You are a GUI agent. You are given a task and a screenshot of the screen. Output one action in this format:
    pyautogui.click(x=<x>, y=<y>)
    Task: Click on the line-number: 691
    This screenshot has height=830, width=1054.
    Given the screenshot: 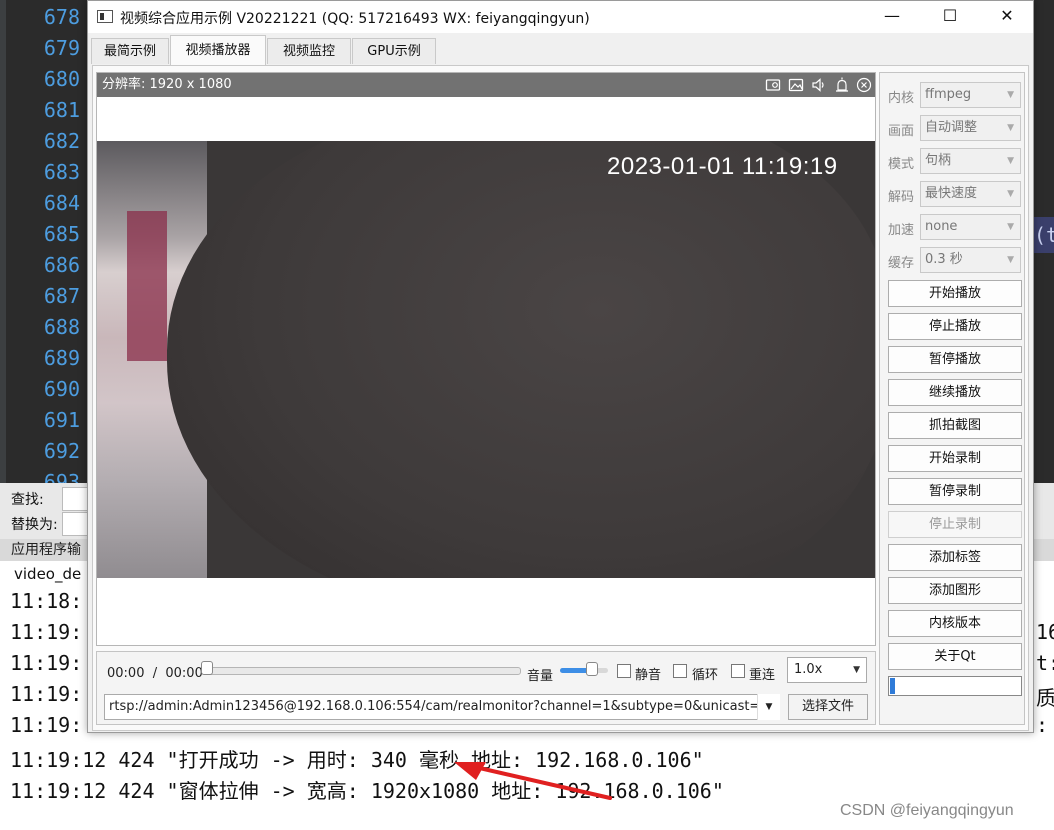 What is the action you would take?
    pyautogui.click(x=61, y=420)
    